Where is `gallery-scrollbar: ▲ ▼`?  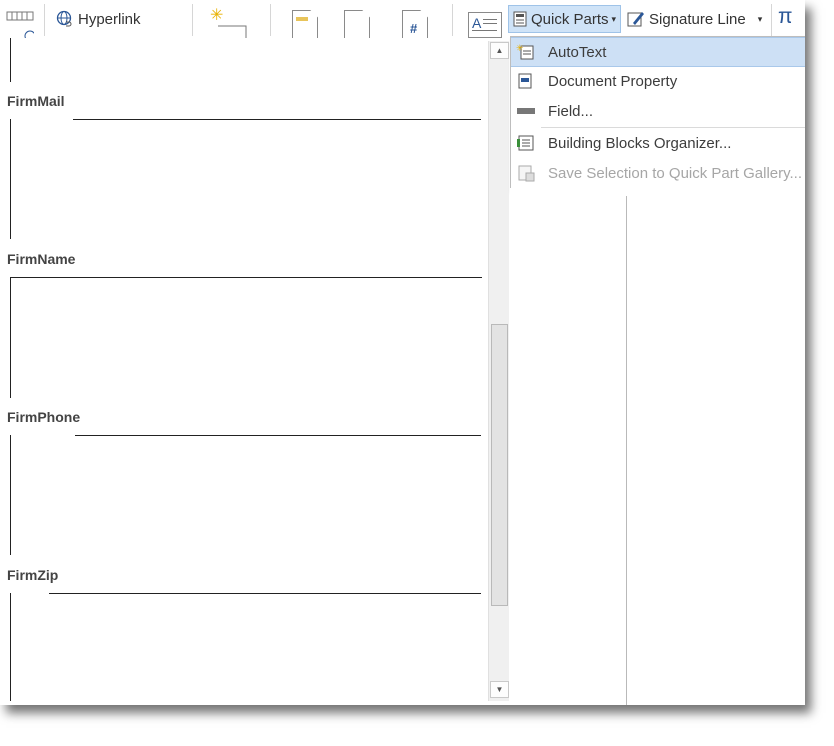 gallery-scrollbar: ▲ ▼ is located at coordinates (498, 371).